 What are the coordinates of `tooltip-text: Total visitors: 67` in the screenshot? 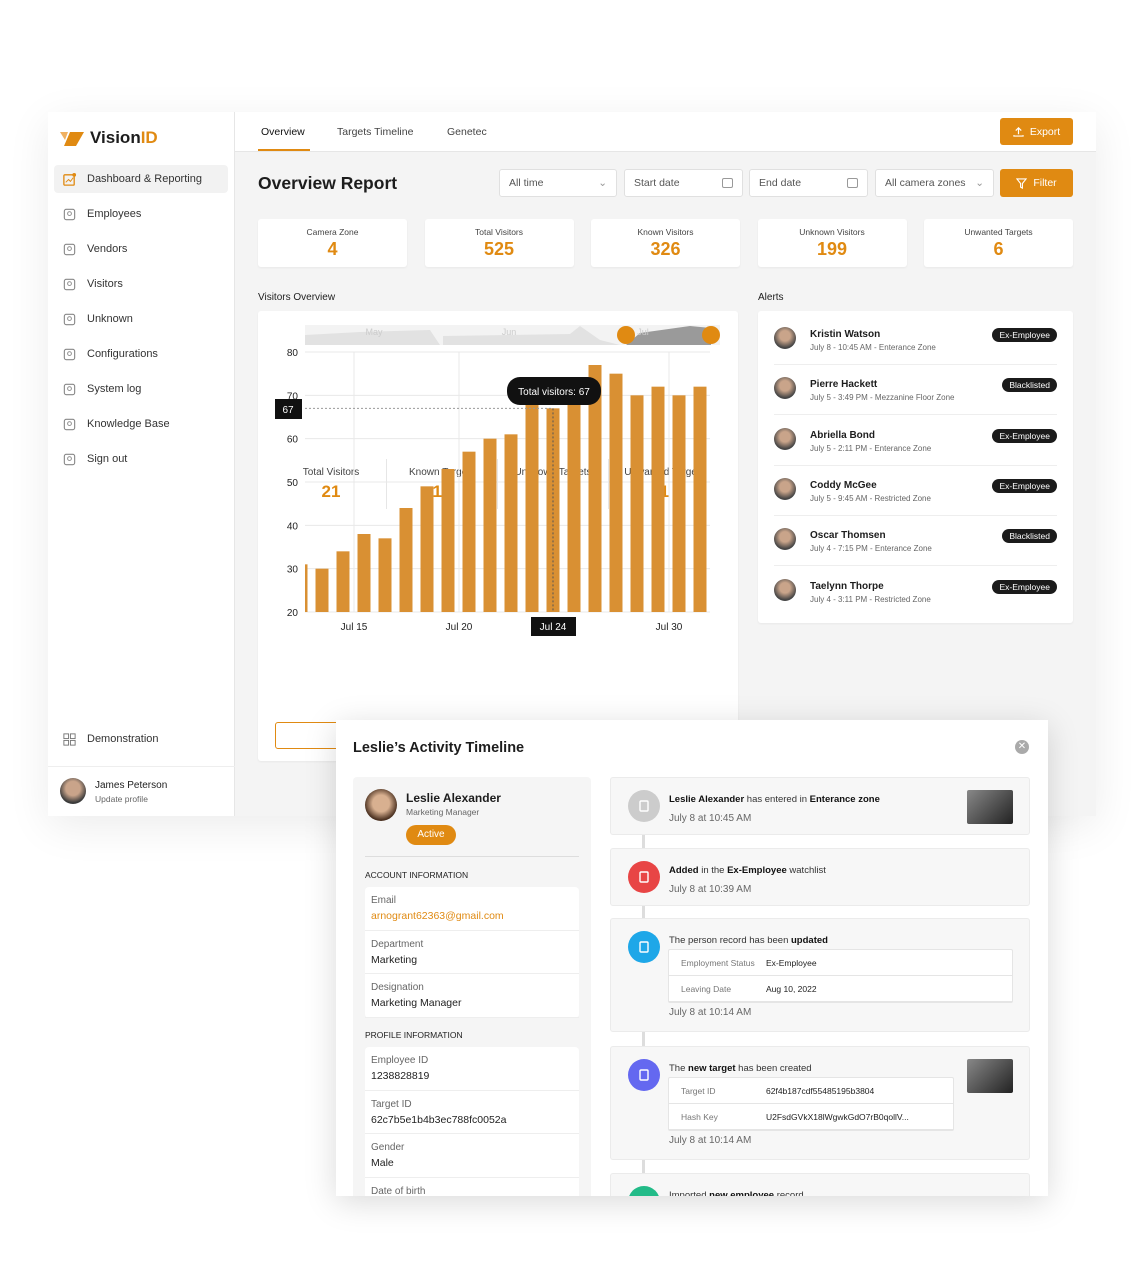 It's located at (554, 392).